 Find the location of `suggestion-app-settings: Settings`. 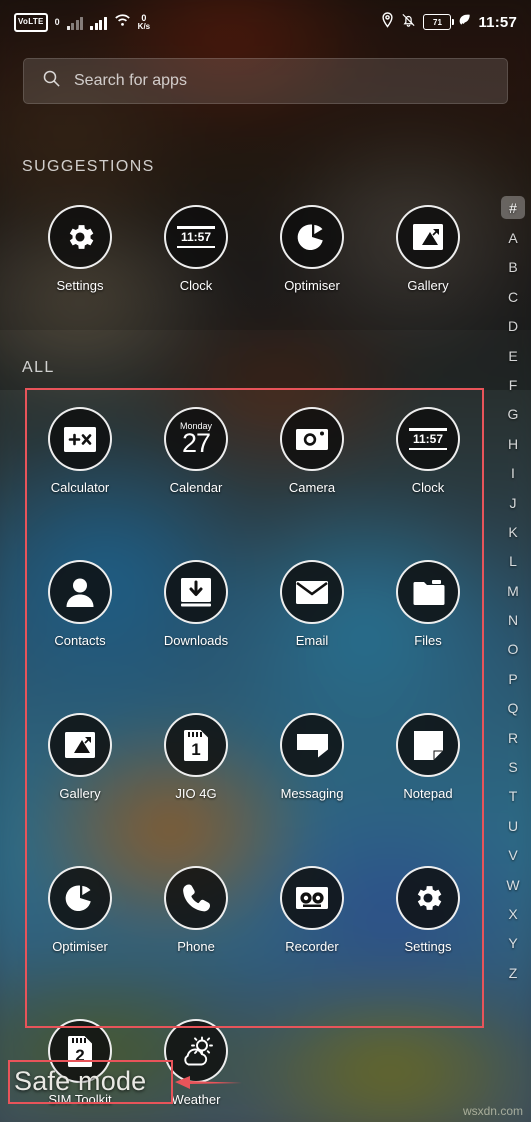

suggestion-app-settings: Settings is located at coordinates (80, 249).